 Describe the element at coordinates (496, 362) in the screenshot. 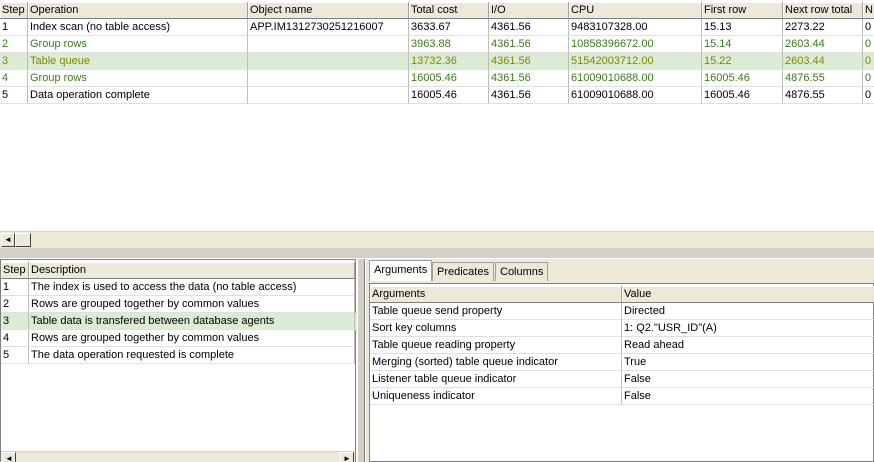

I see `argument-name: Merging (sorted) table queue indicator` at that location.